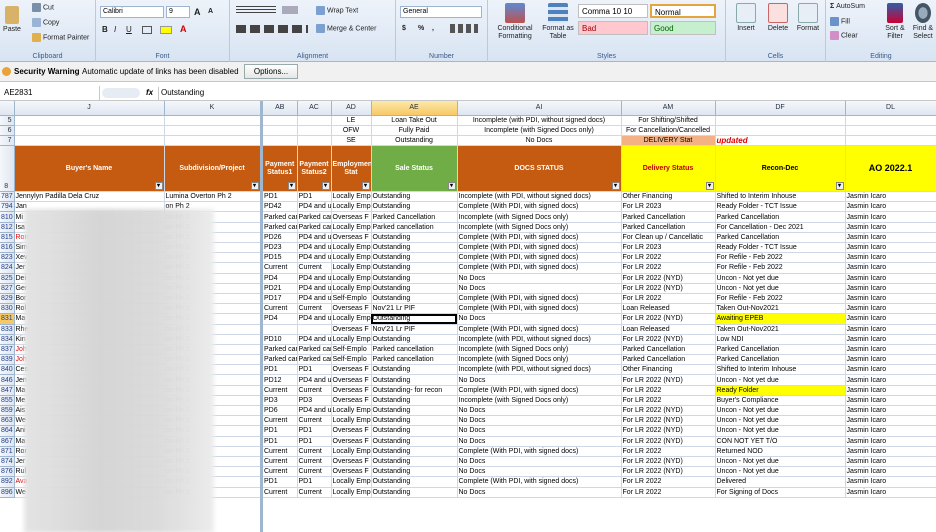 This screenshot has height=532, width=936. Describe the element at coordinates (280, 299) in the screenshot. I see `cell-ab: PD17` at that location.